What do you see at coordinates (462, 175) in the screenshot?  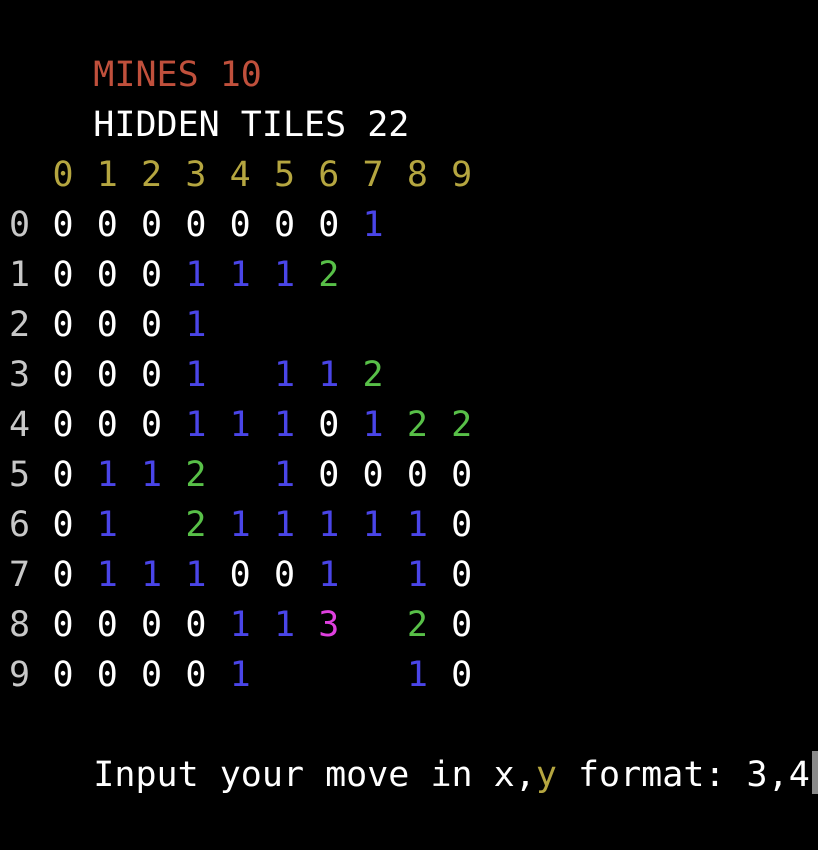 I see `column-label-9: 9` at bounding box center [462, 175].